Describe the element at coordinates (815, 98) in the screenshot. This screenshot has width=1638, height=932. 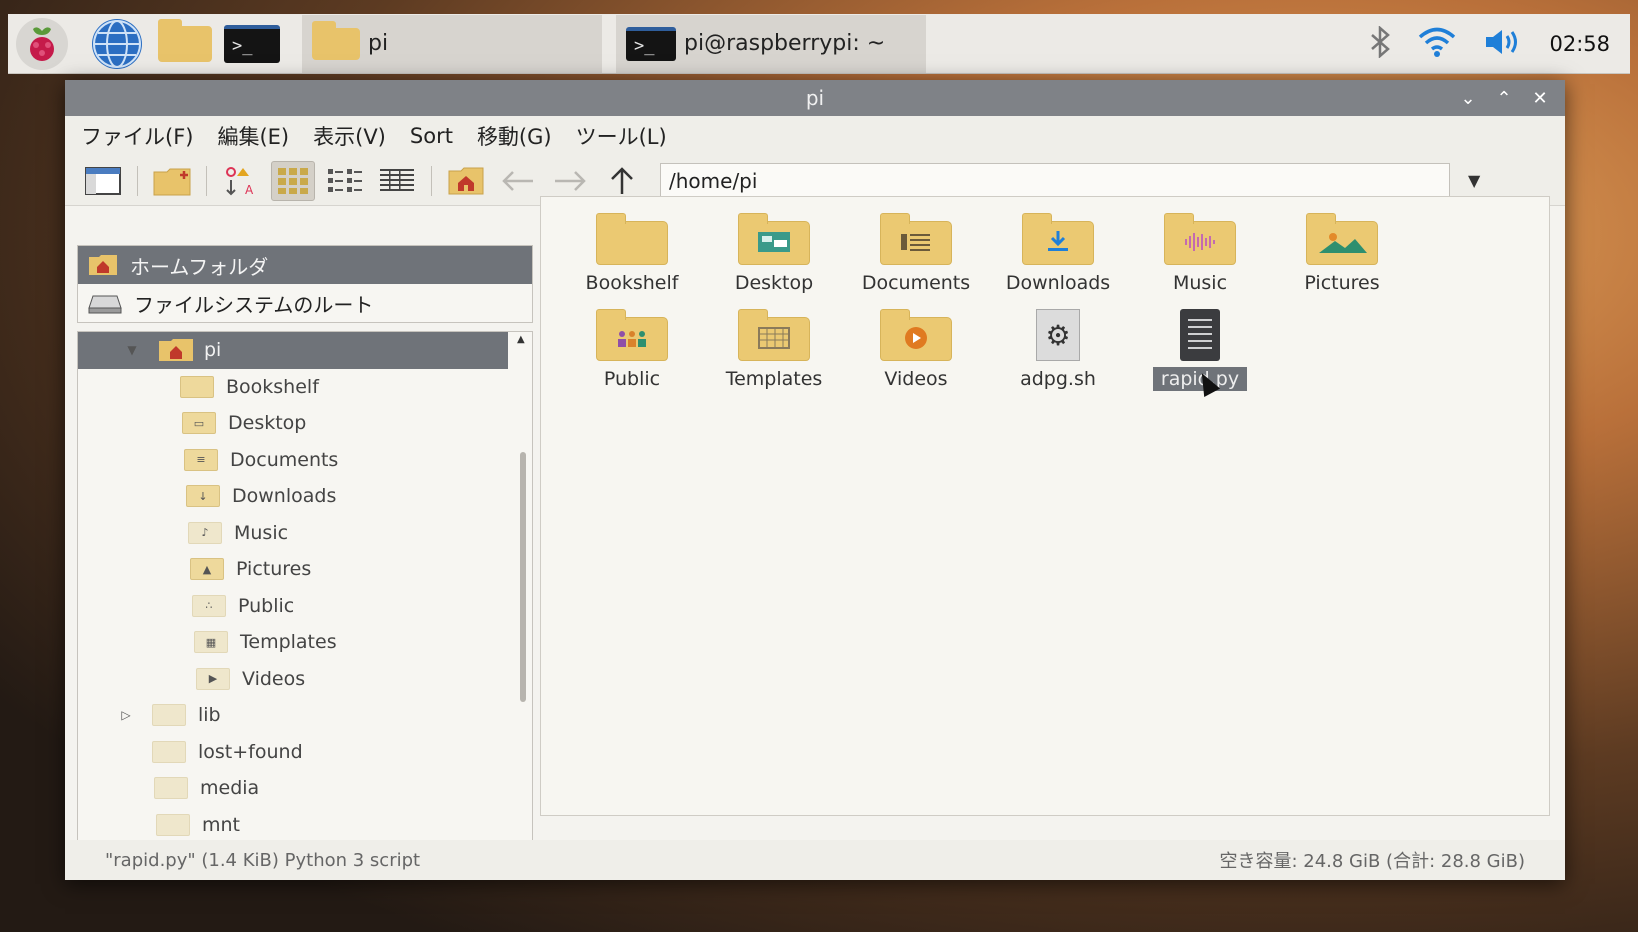
I see `title-bar: pi ⌄ ⌃ ✕` at that location.